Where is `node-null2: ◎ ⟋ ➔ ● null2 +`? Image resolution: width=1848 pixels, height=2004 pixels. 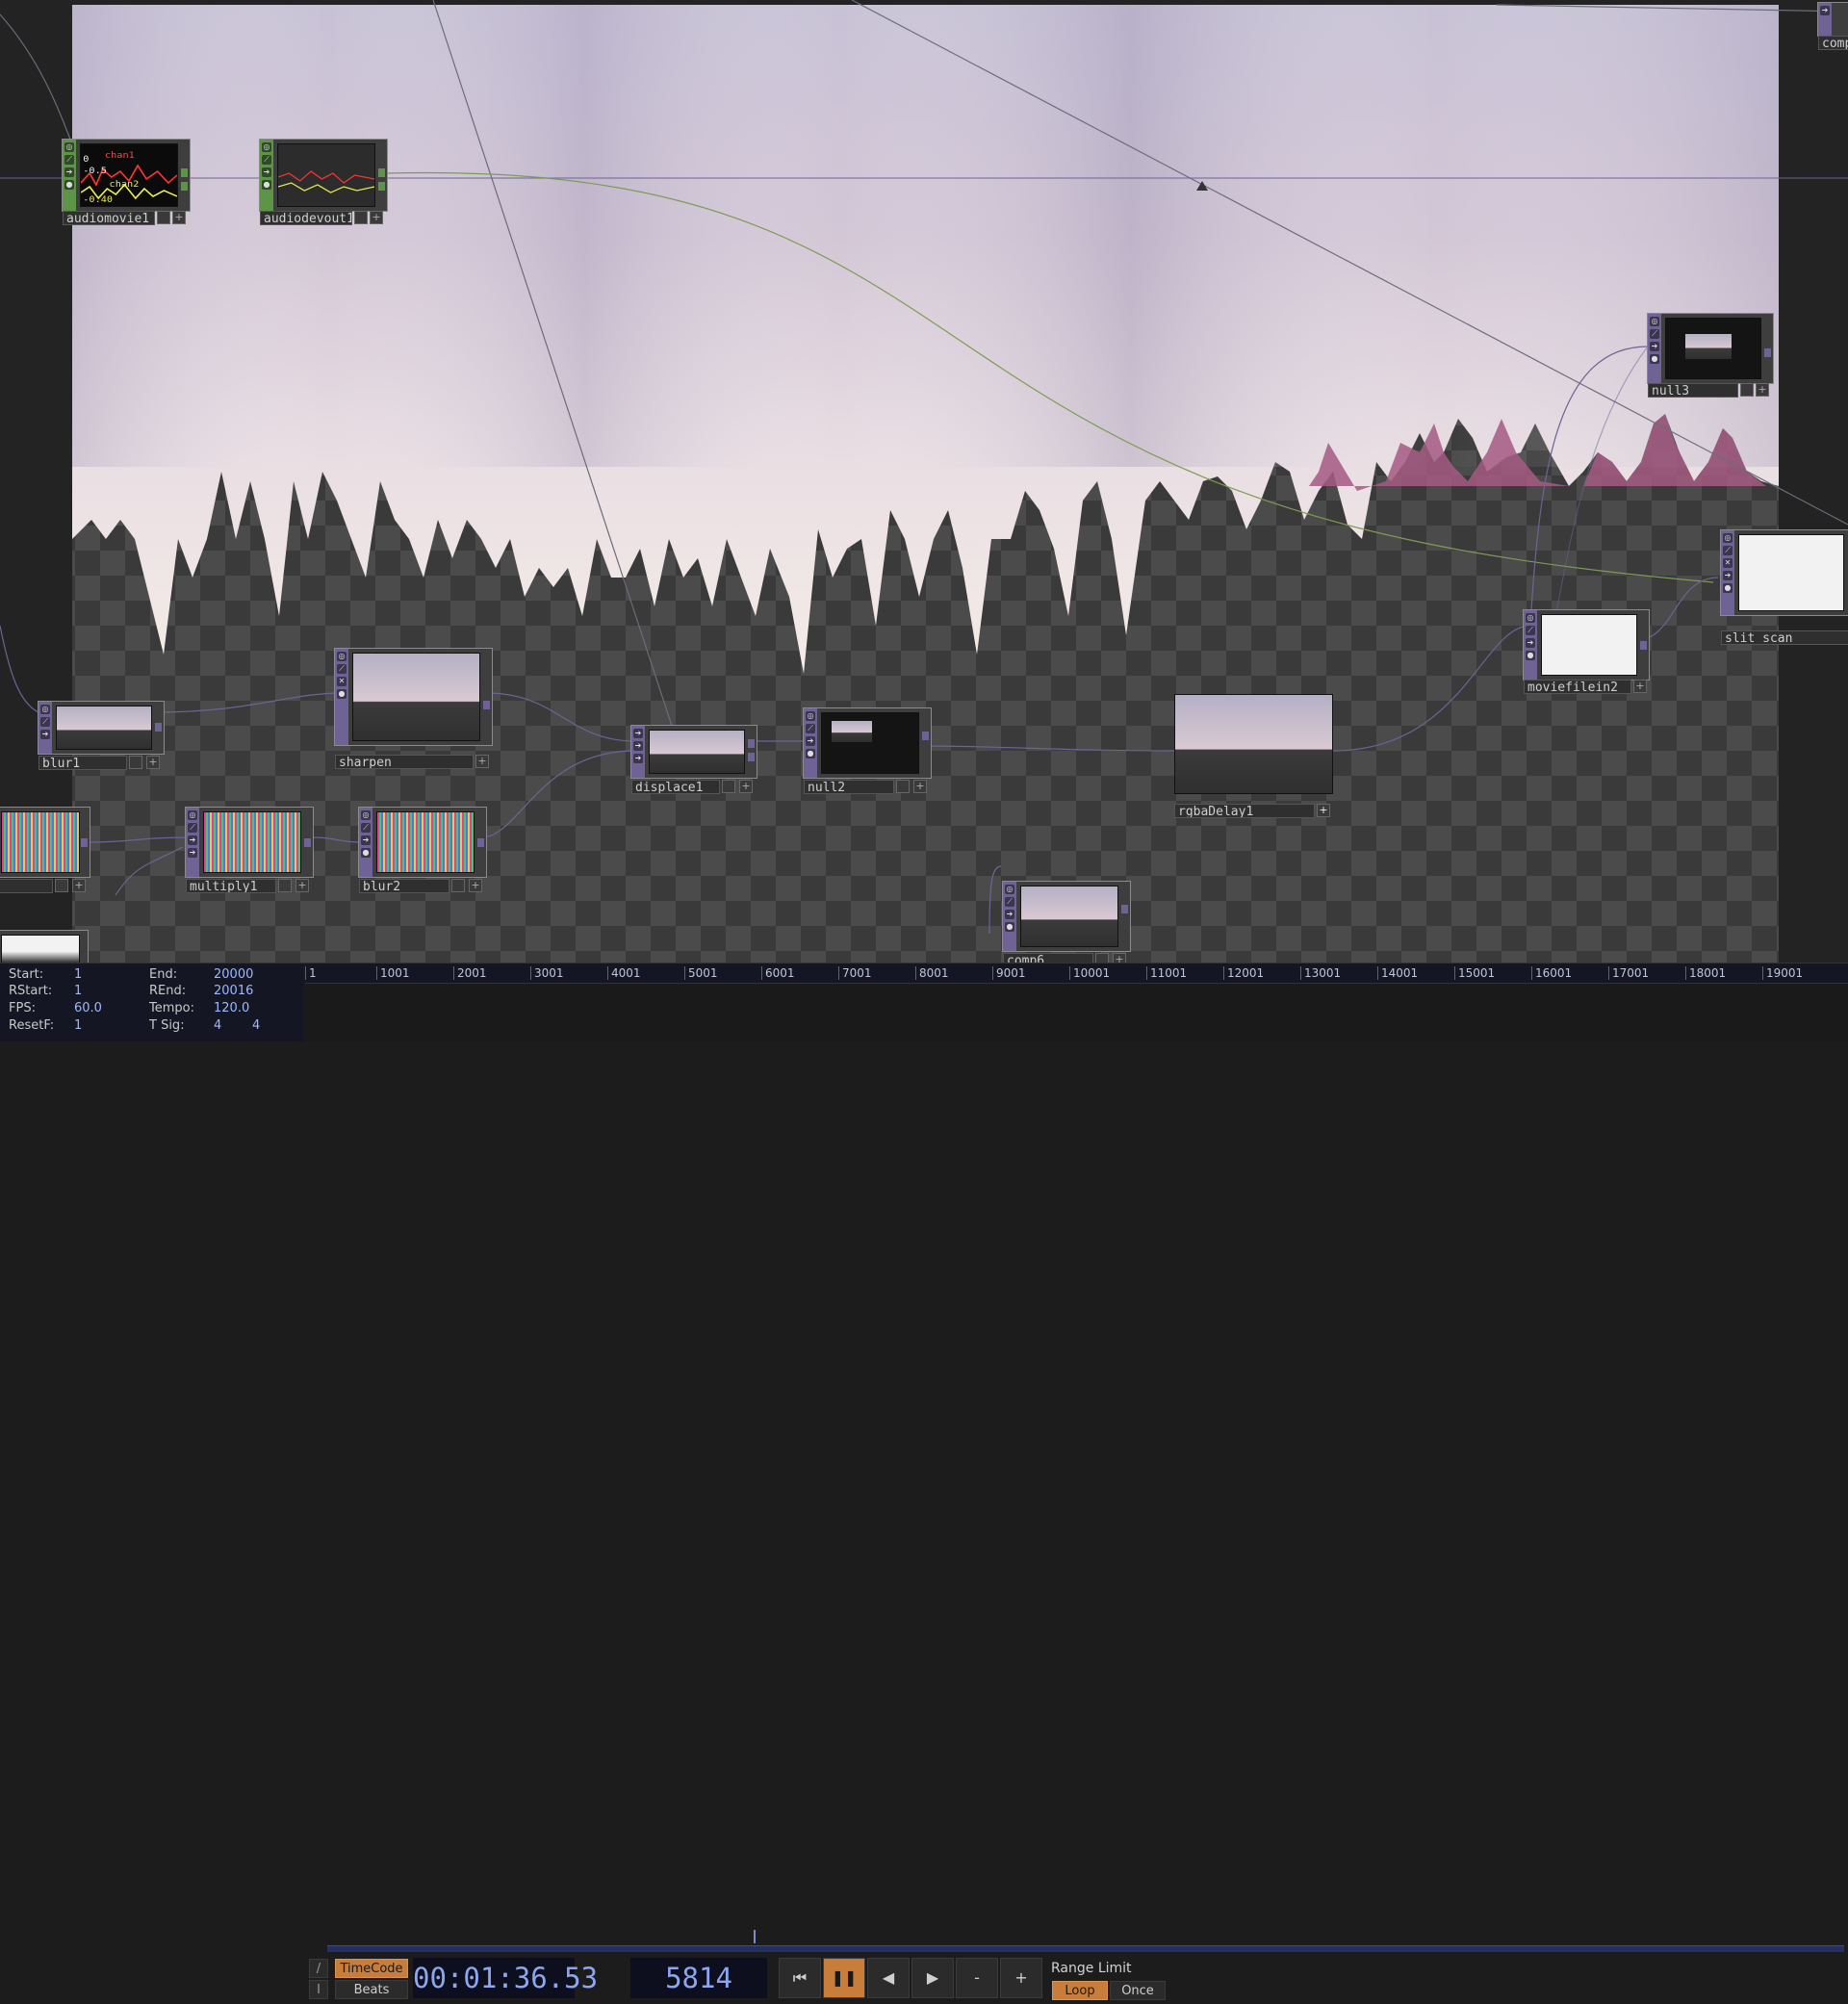
node-null2: ◎ ⟋ ➔ ● null2 + is located at coordinates (867, 750).